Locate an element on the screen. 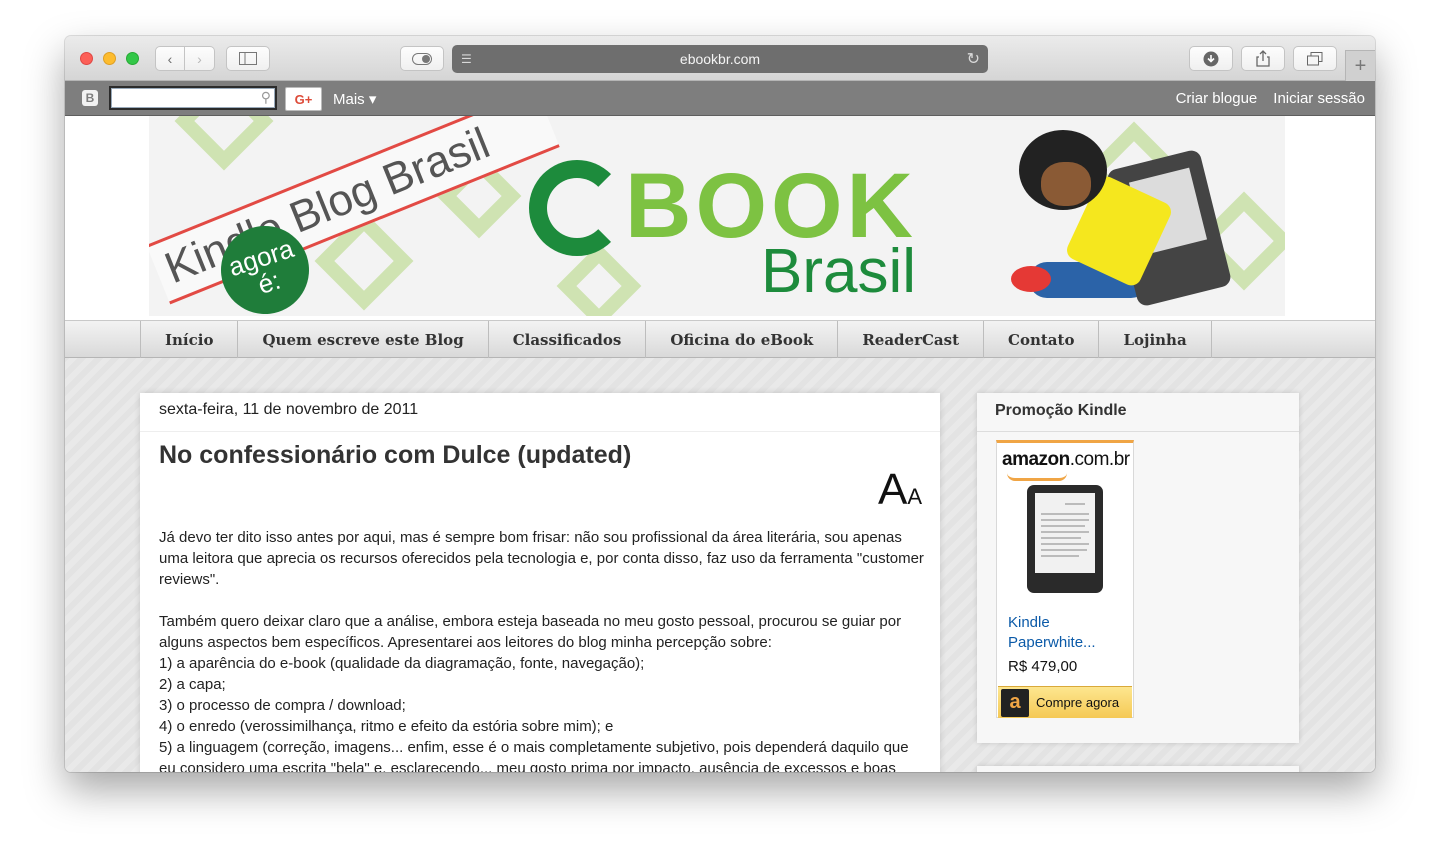 This screenshot has height=865, width=1440. amazon-logo: amazon.com.br is located at coordinates (1066, 459).